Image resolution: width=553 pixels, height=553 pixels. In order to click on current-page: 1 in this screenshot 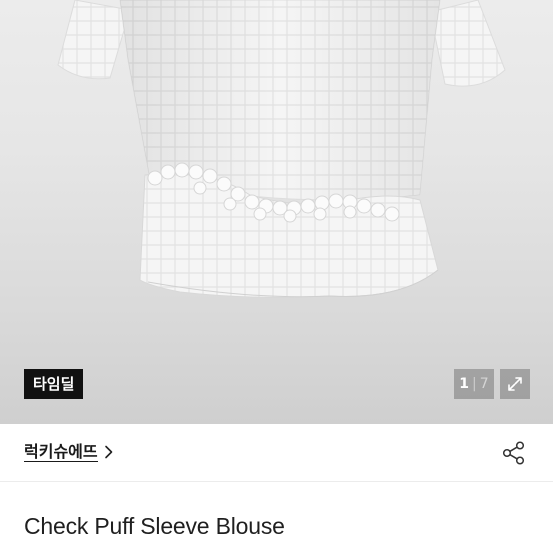, I will do `click(464, 384)`.